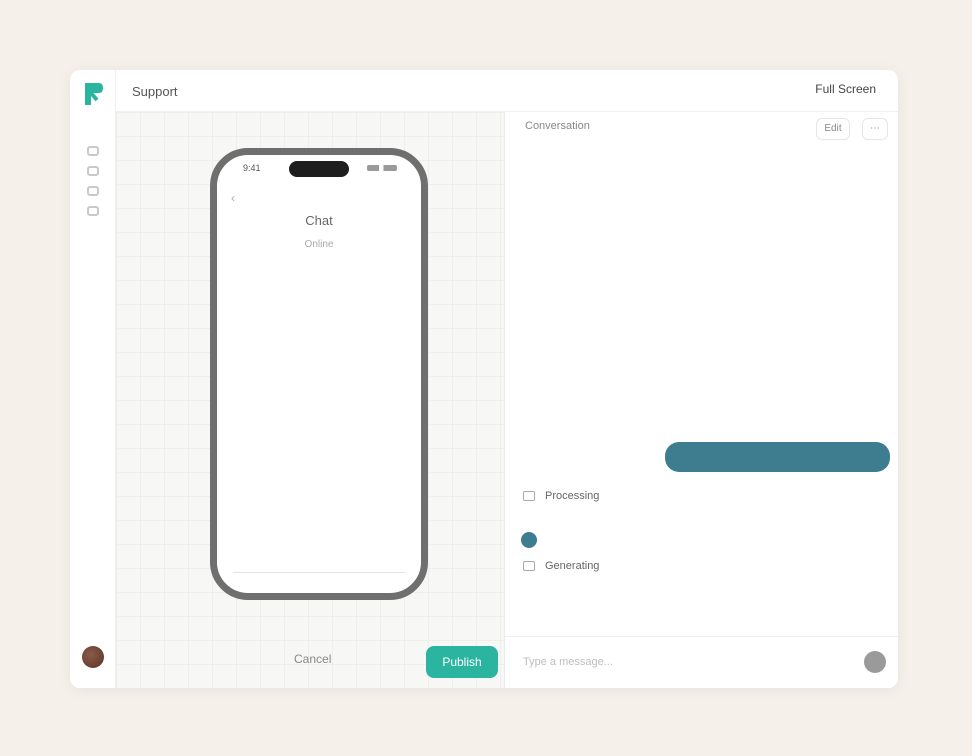  I want to click on top-bar: Support Full Screen, so click(507, 91).